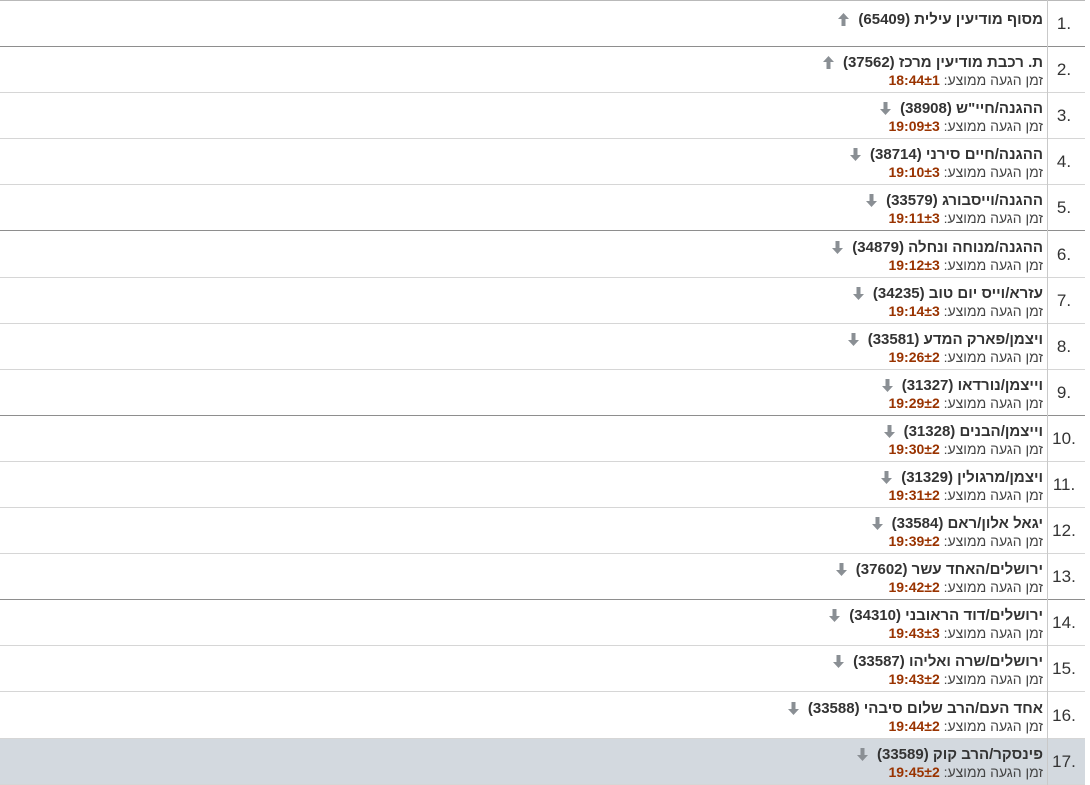 The height and width of the screenshot is (785, 1090). I want to click on stop-name-line: וייצמן/נורדאו (31327), so click(962, 385).